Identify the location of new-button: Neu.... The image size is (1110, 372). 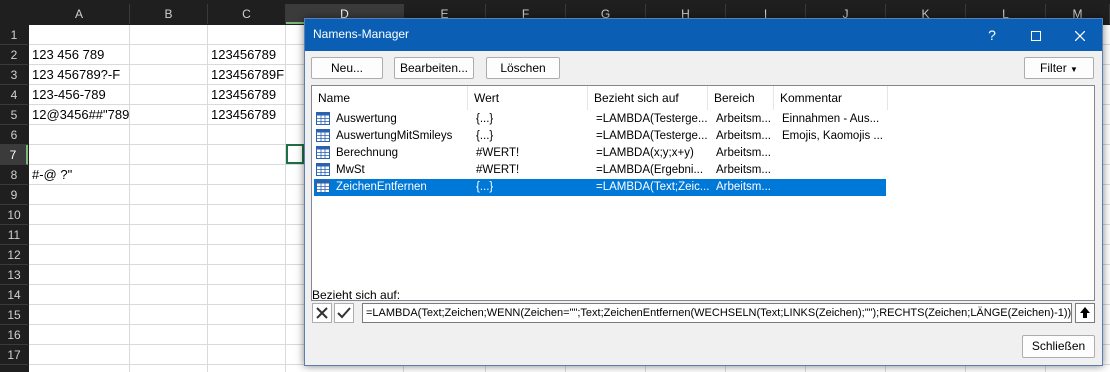
(347, 68).